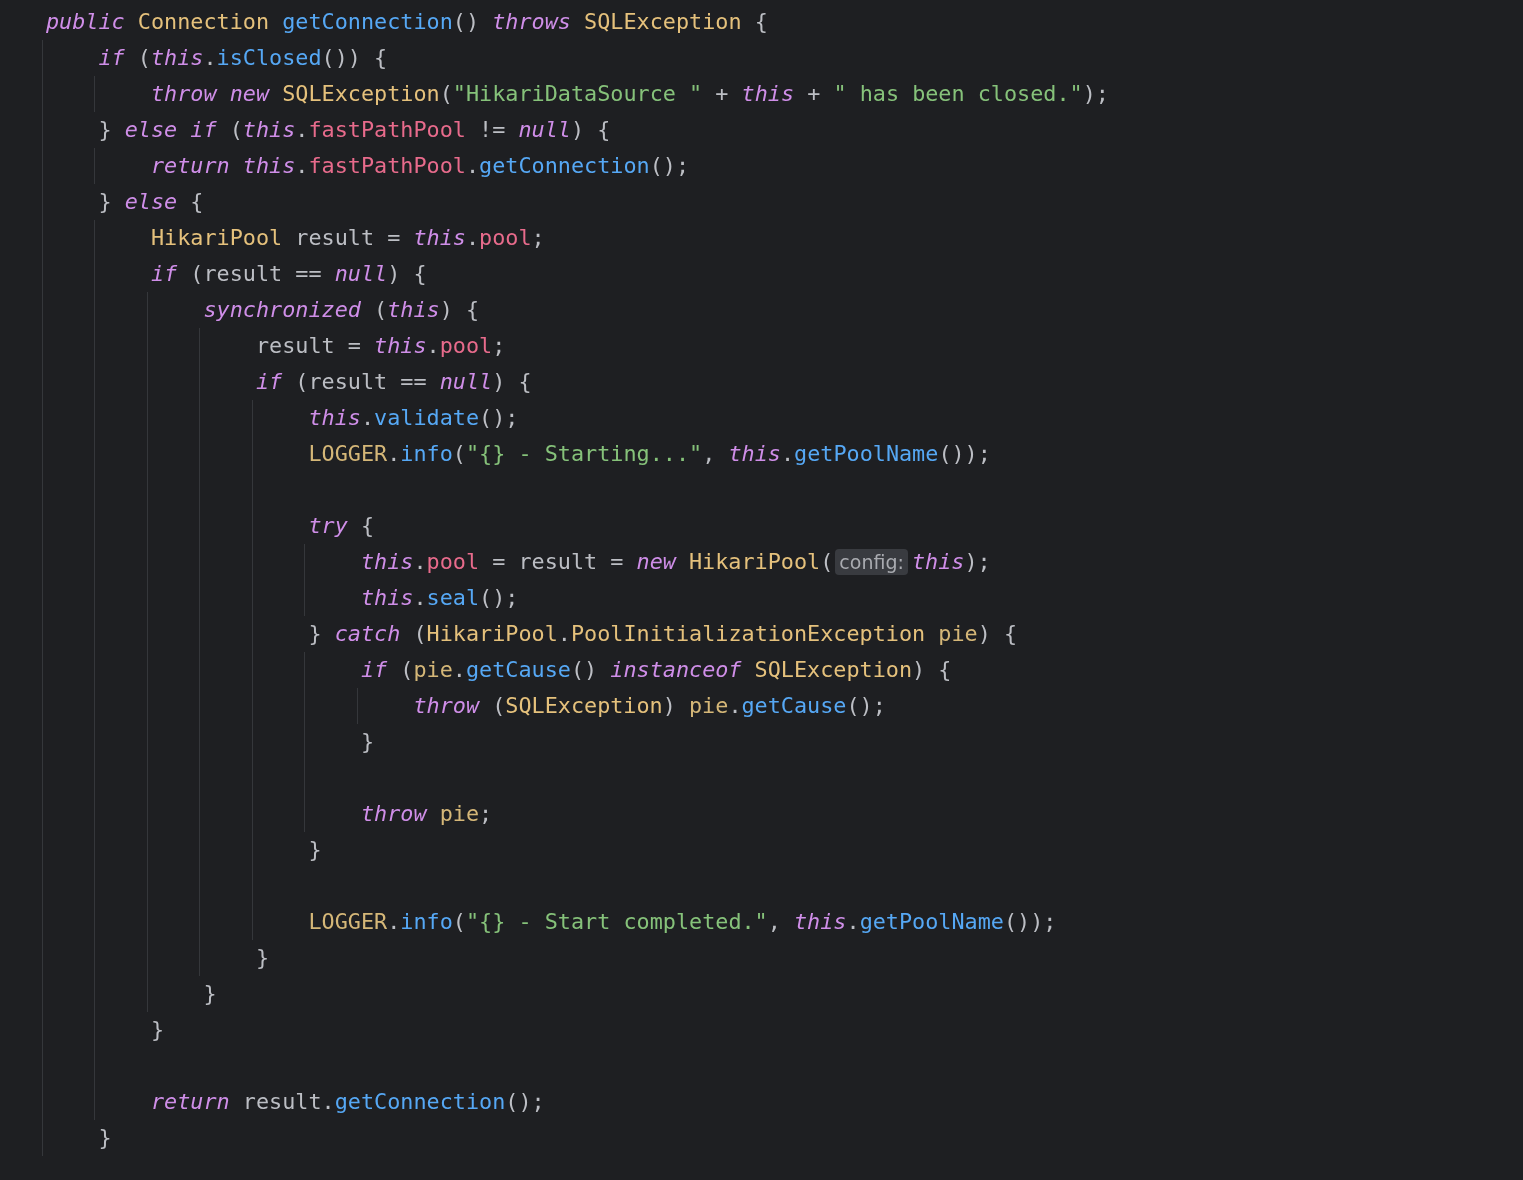 The width and height of the screenshot is (1523, 1180). Describe the element at coordinates (151, 201) in the screenshot. I see `code-keyword: else` at that location.